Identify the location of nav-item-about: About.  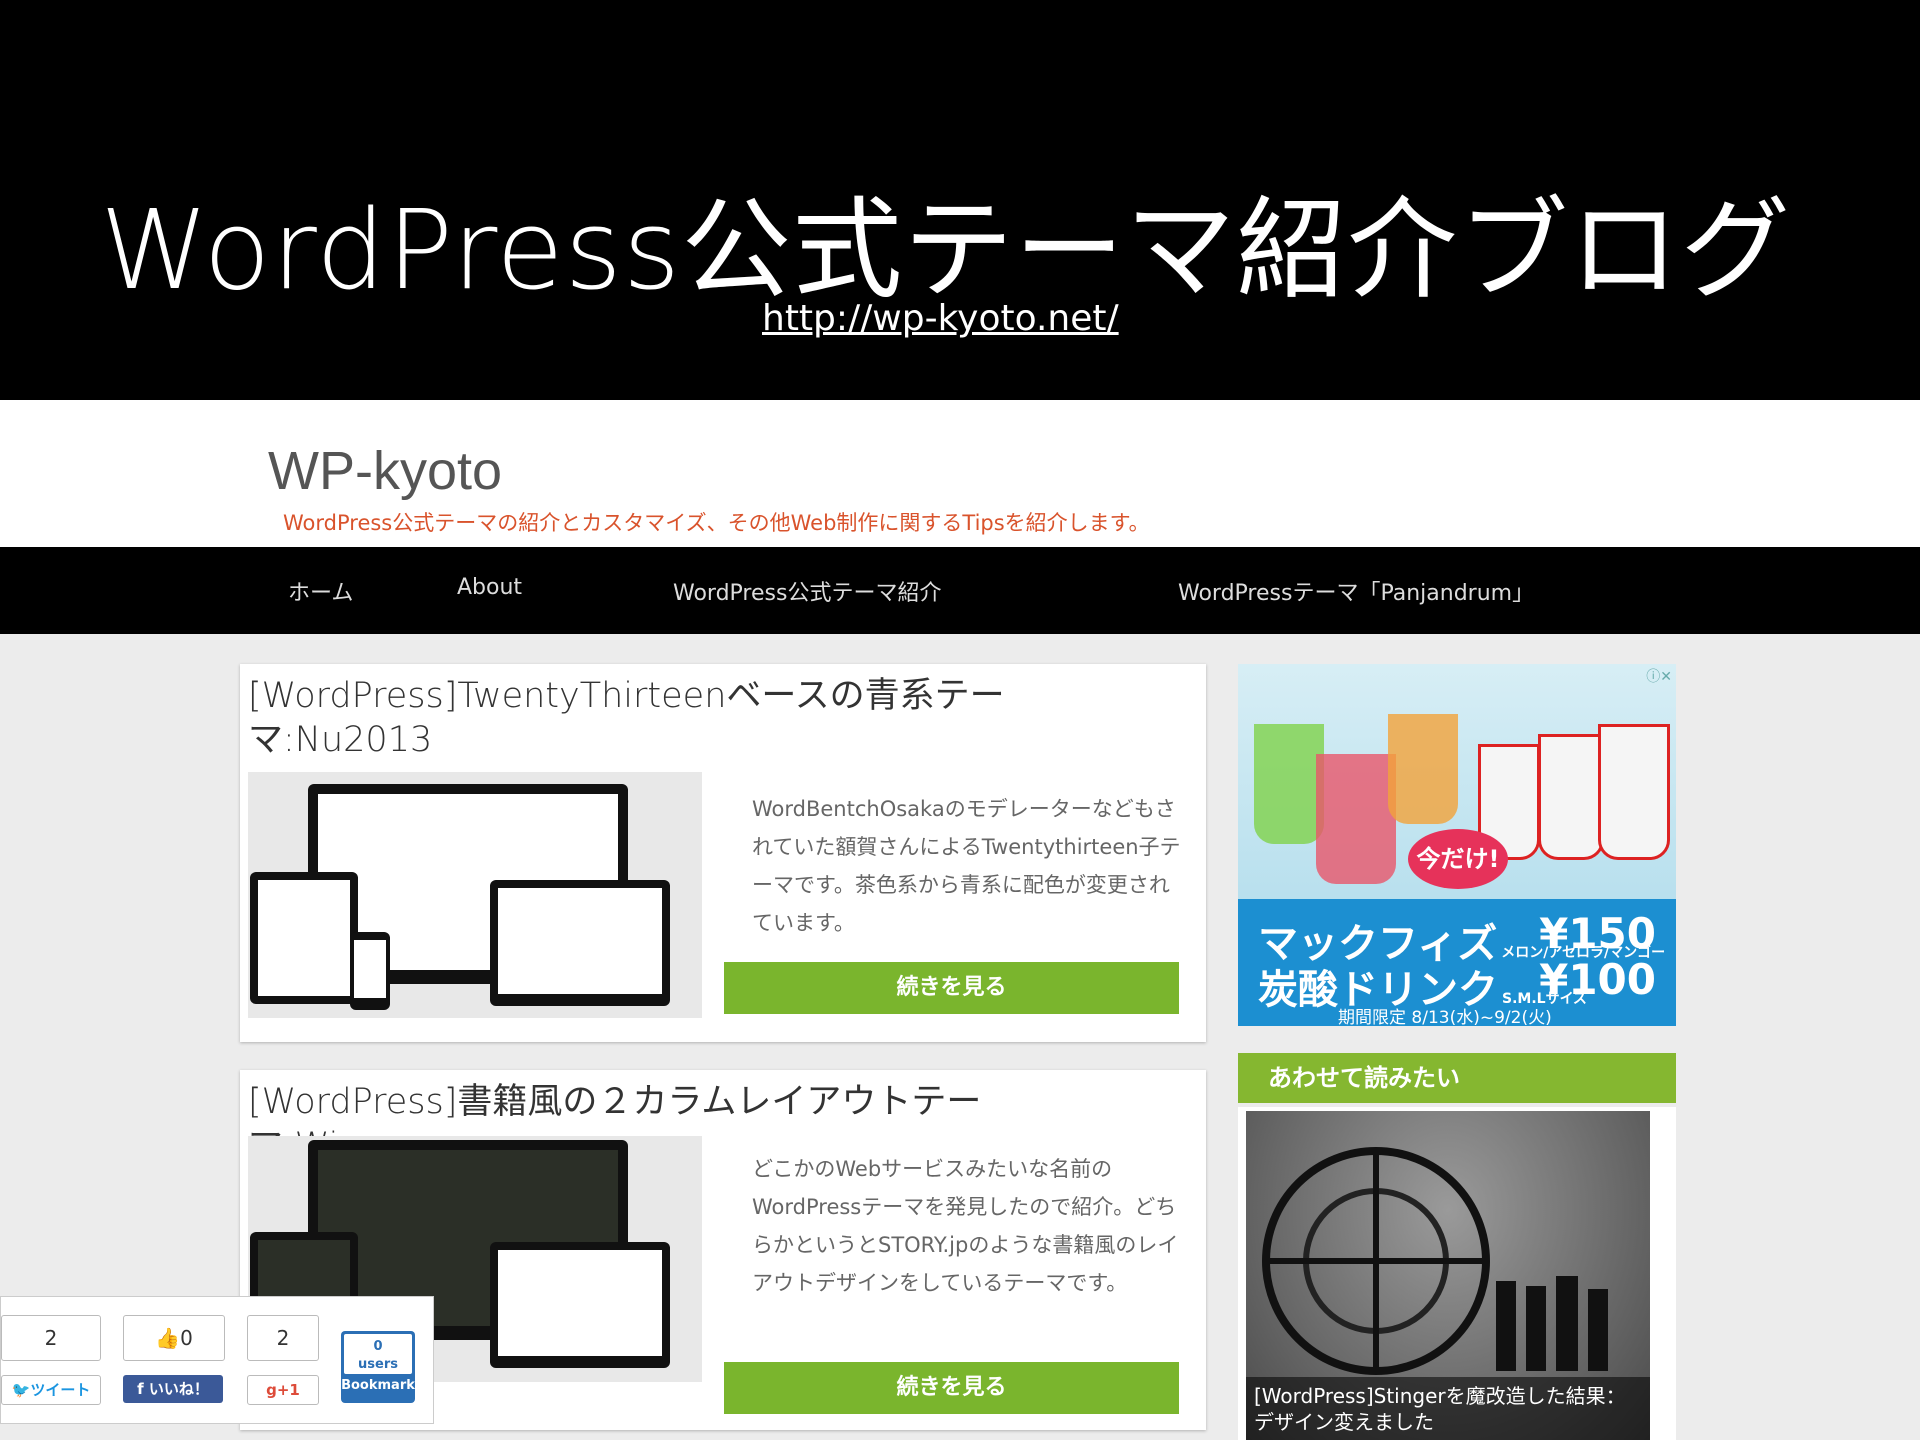
(489, 587).